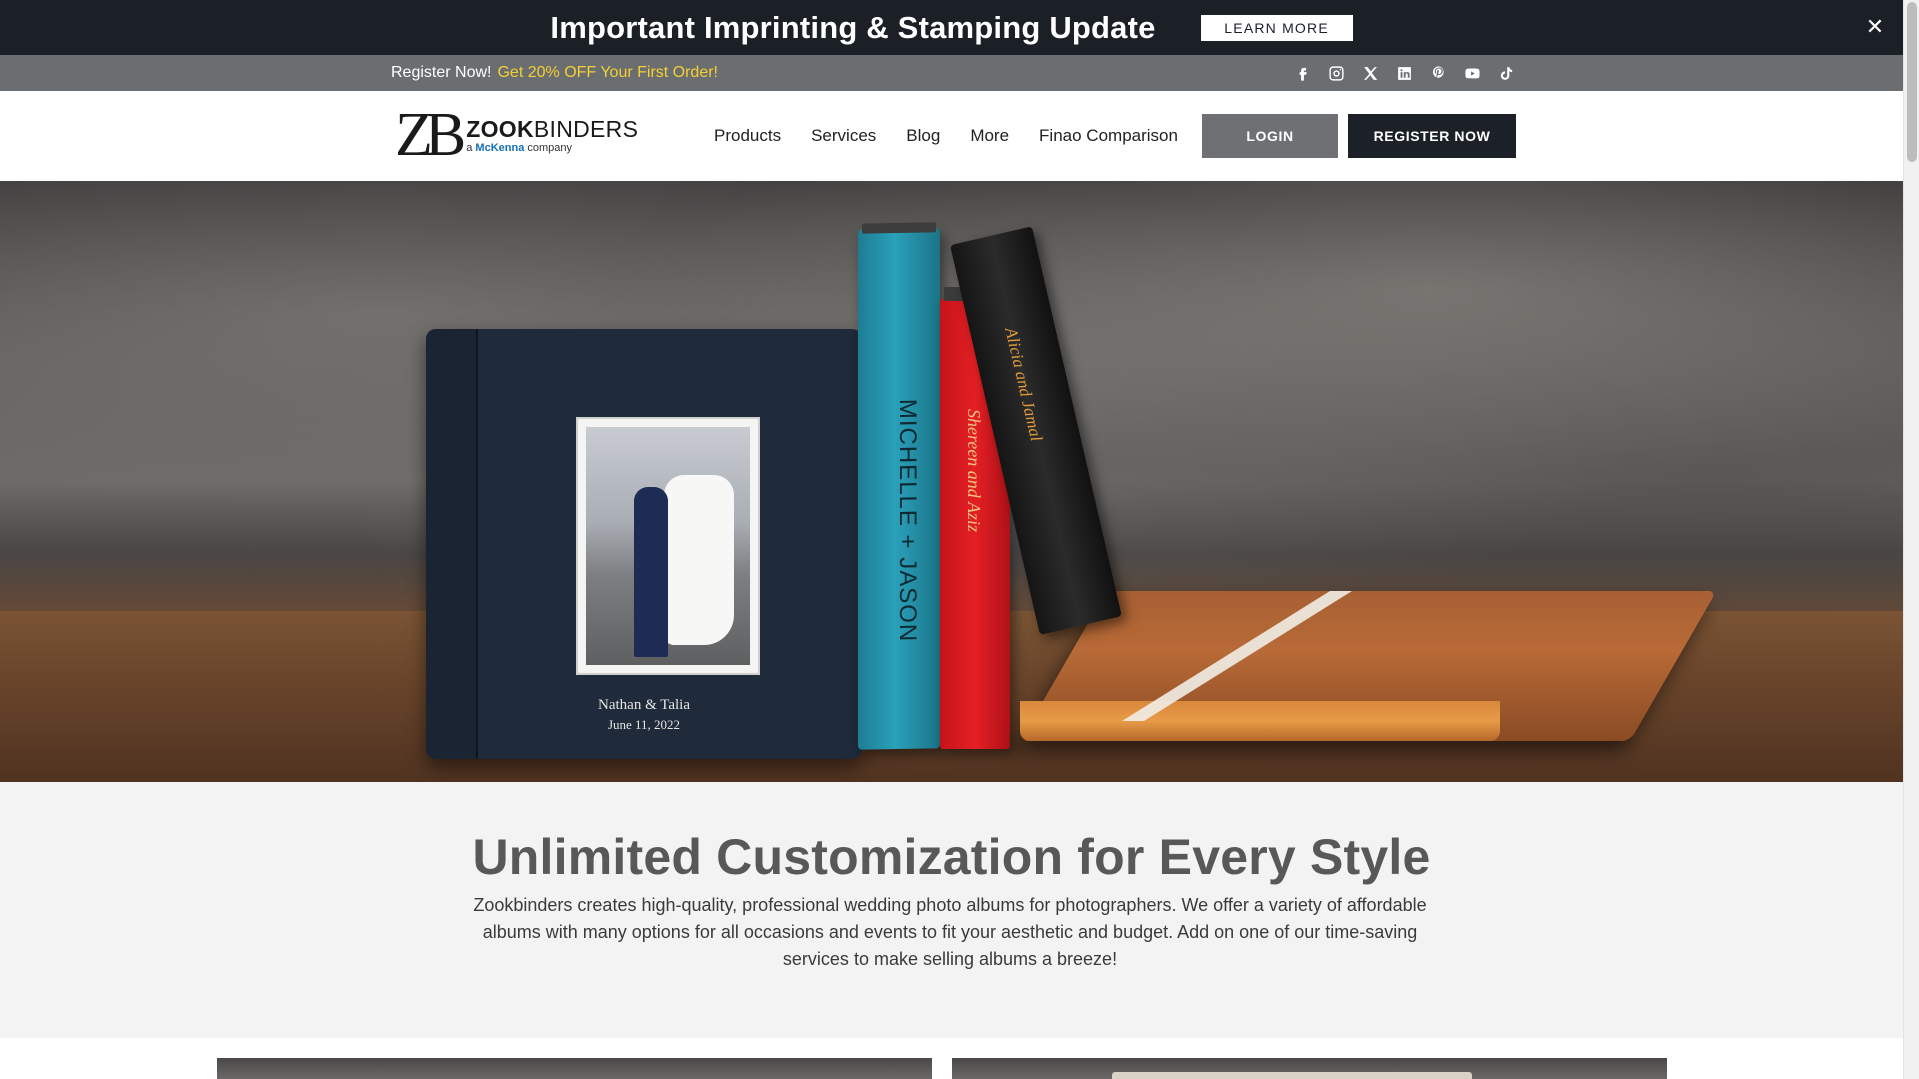 The height and width of the screenshot is (1079, 1919). I want to click on bride-figure, so click(699, 560).